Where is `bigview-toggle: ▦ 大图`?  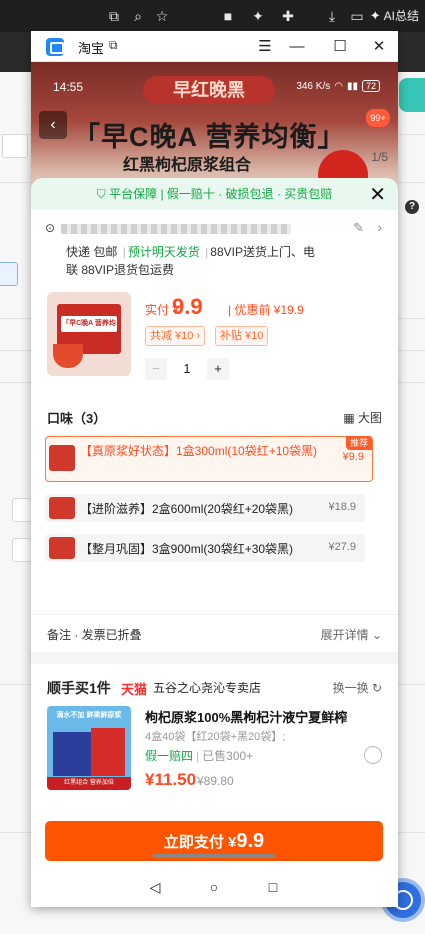
bigview-toggle: ▦ 大图 is located at coordinates (362, 417).